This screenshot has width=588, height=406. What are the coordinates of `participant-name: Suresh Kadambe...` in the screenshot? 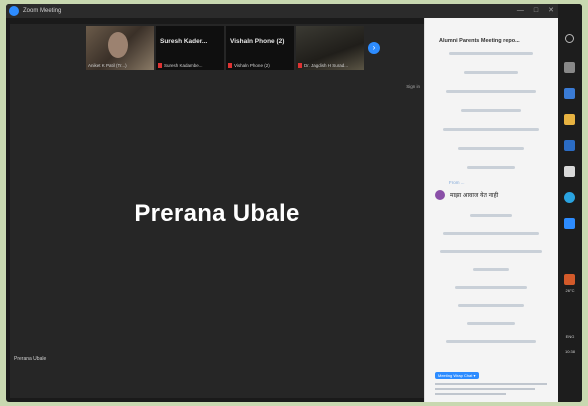 It's located at (183, 65).